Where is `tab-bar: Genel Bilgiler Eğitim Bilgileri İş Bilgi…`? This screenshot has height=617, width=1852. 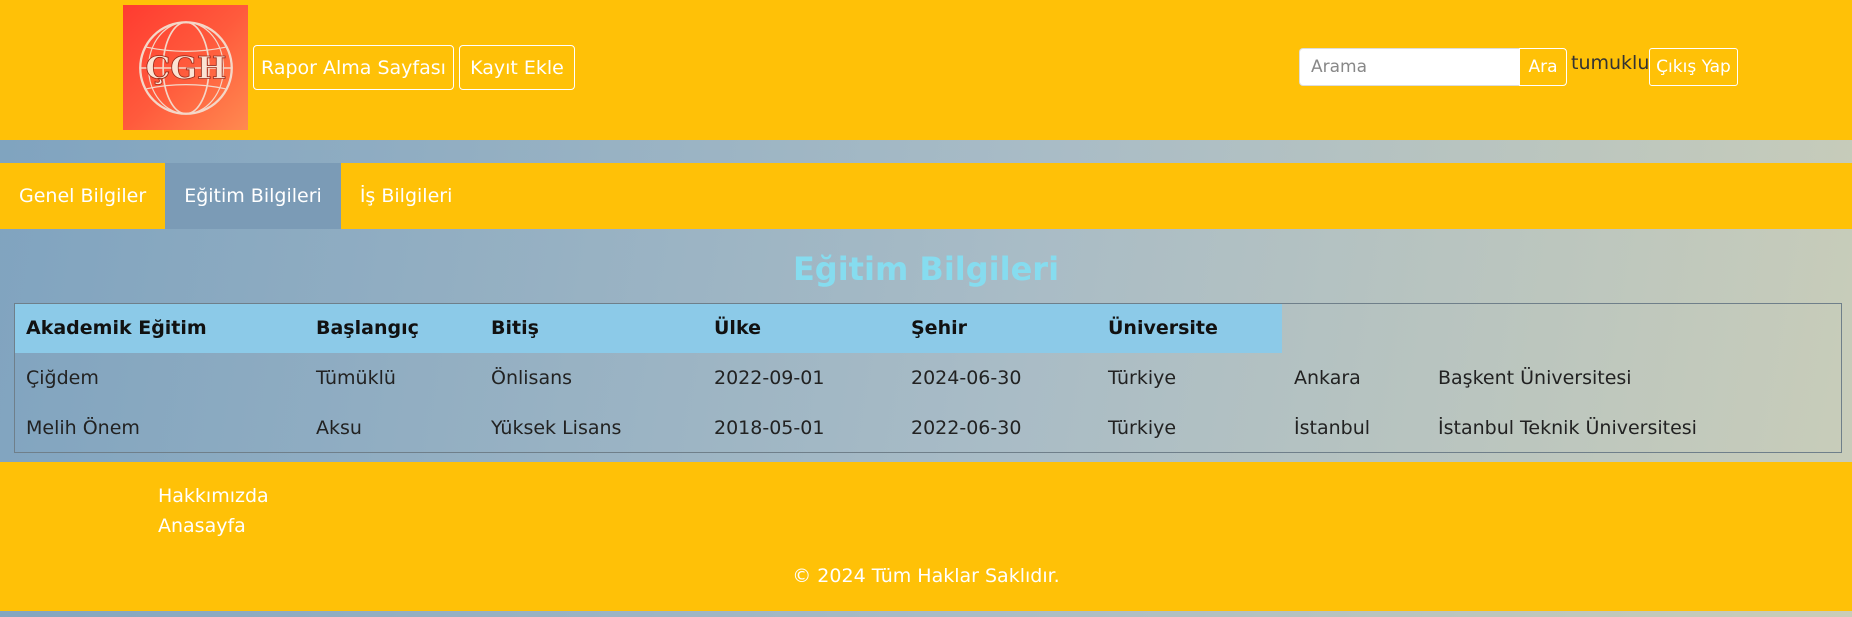
tab-bar: Genel Bilgiler Eğitim Bilgileri İş Bilgi… is located at coordinates (926, 196).